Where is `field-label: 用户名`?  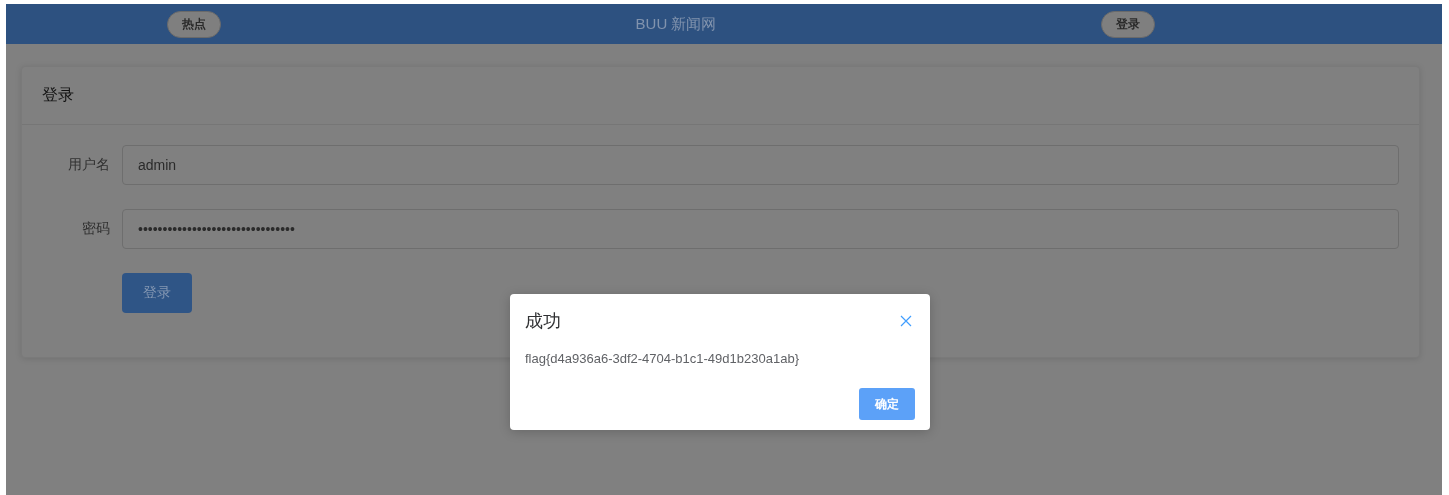 field-label: 用户名 is located at coordinates (89, 165).